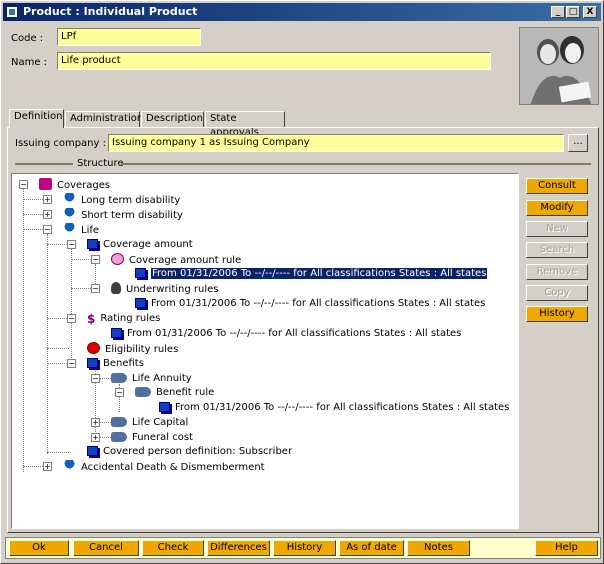 This screenshot has width=604, height=564. Describe the element at coordinates (557, 293) in the screenshot. I see `copy-button: Copy` at that location.